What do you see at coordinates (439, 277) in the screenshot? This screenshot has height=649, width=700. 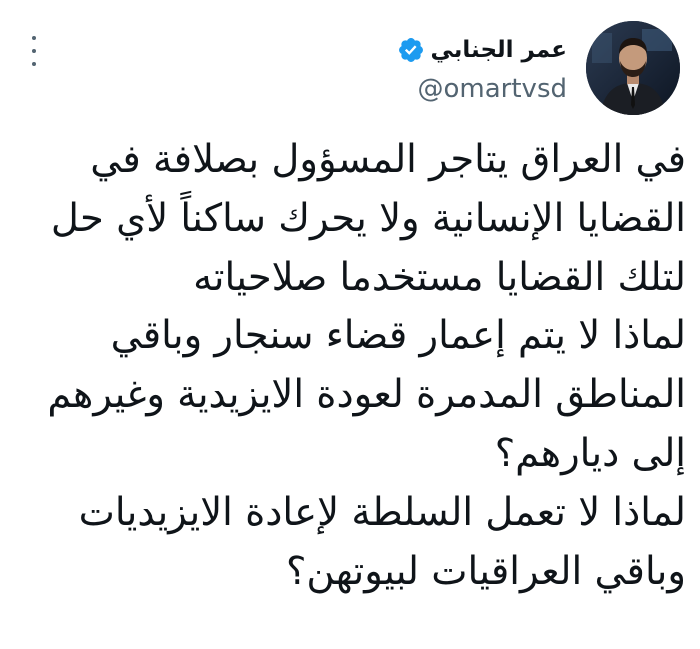 I see `tweet-line: لتلك القضايا مستخدما صلاحياته` at bounding box center [439, 277].